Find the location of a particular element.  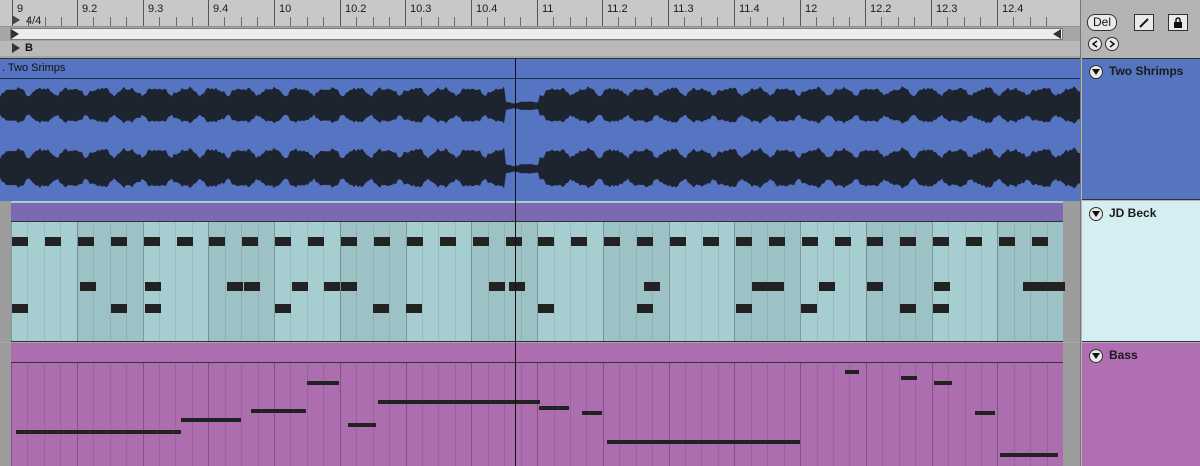

header-bass: Bass is located at coordinates (1141, 404).